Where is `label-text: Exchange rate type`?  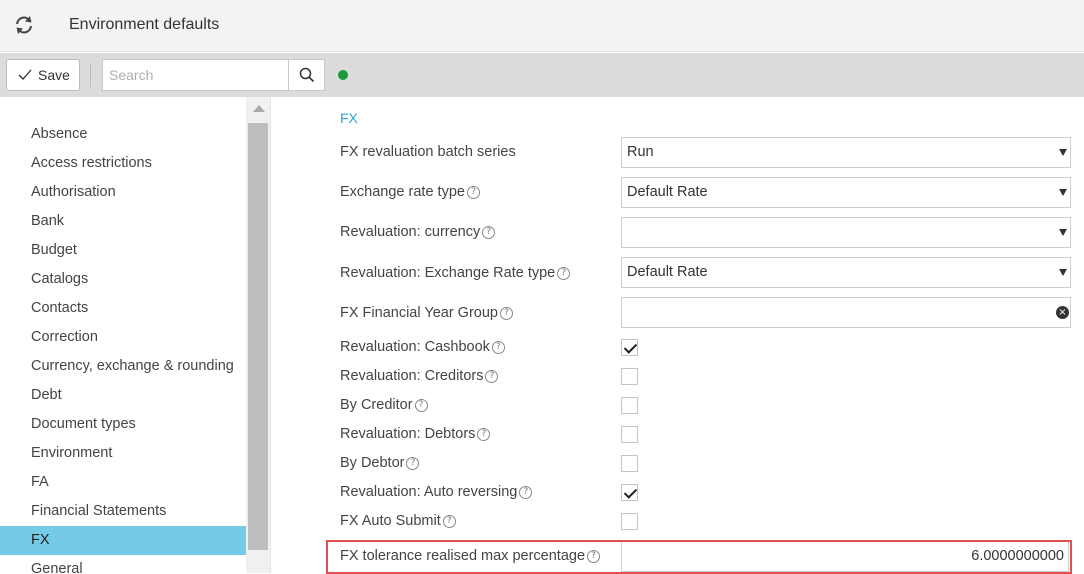
label-text: Exchange rate type is located at coordinates (402, 192).